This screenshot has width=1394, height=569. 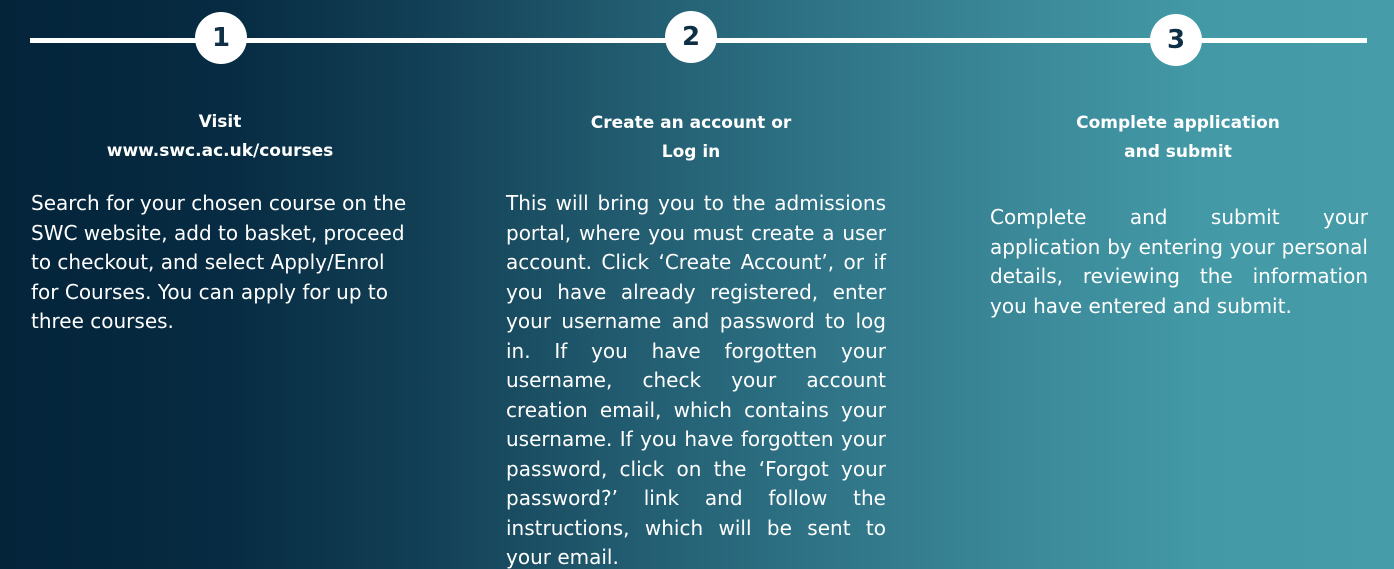 What do you see at coordinates (1176, 40) in the screenshot?
I see `step-3-number-badge: 3` at bounding box center [1176, 40].